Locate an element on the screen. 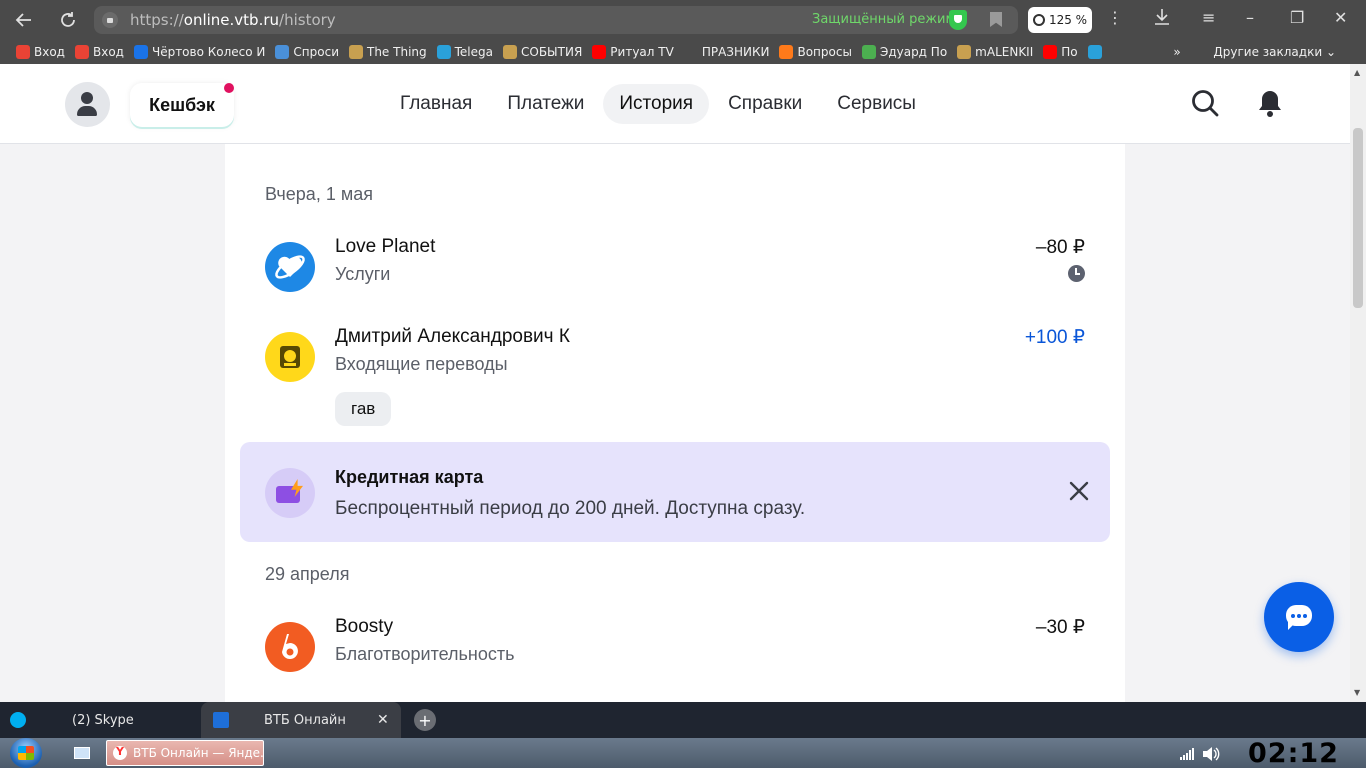 This screenshot has height=768, width=1366. more-bookmarks-chevron: » is located at coordinates (1176, 52).